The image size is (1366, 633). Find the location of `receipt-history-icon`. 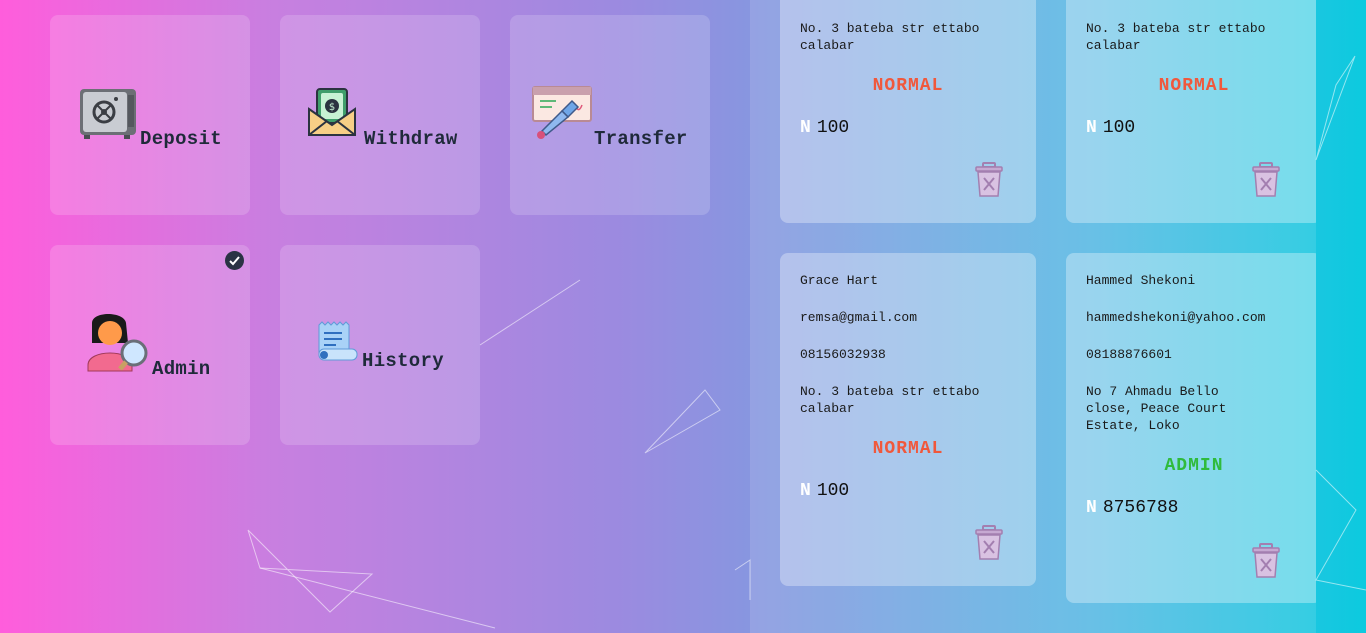

receipt-history-icon is located at coordinates (338, 341).